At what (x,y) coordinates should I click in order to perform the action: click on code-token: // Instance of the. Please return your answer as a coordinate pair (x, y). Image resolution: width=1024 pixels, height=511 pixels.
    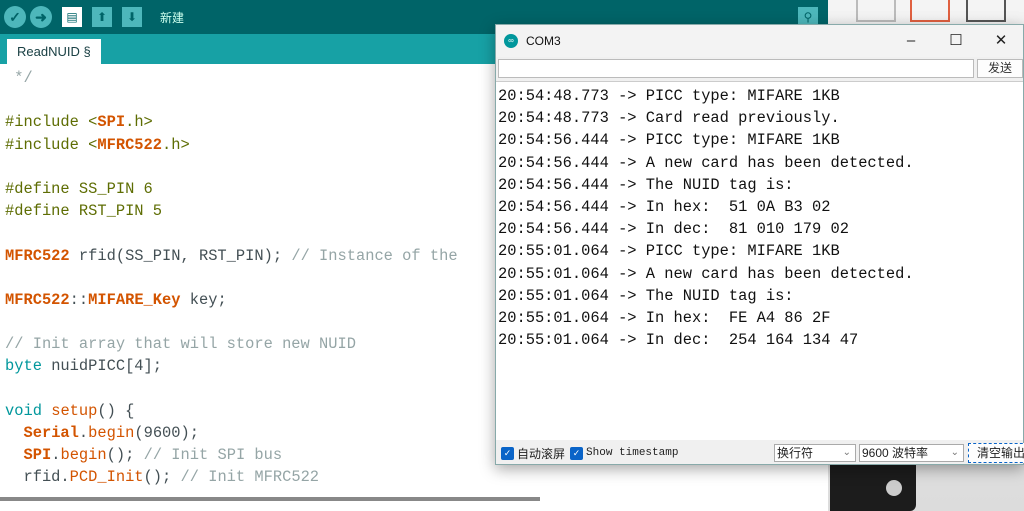
    Looking at the image, I should click on (374, 255).